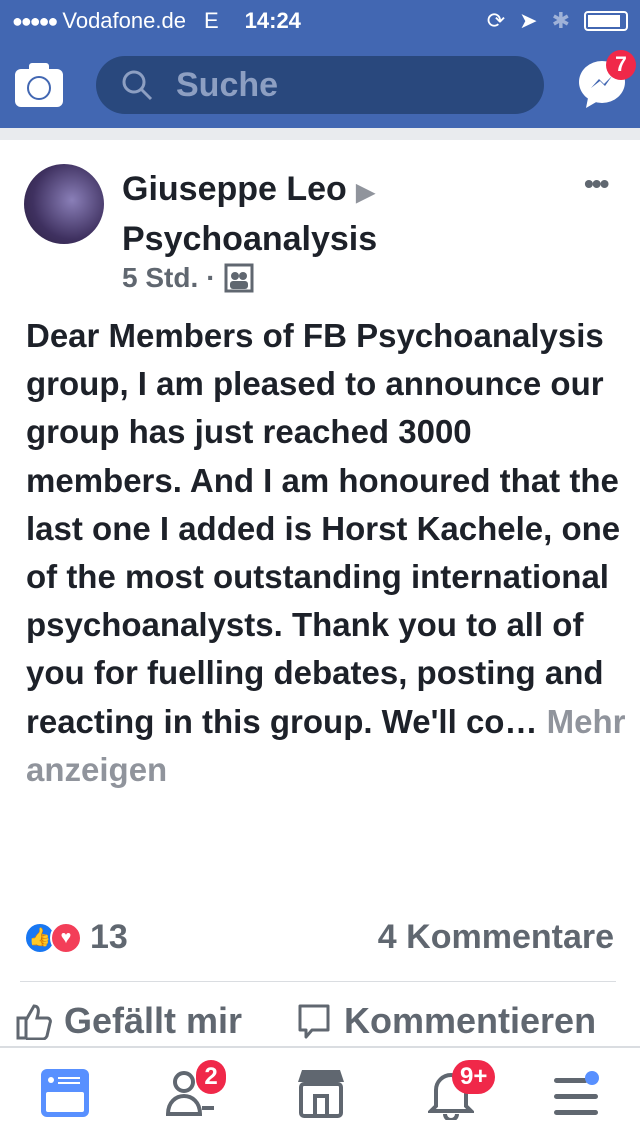 This screenshot has height=1136, width=640. I want to click on comments-count: 4 Kommentare, so click(496, 937).